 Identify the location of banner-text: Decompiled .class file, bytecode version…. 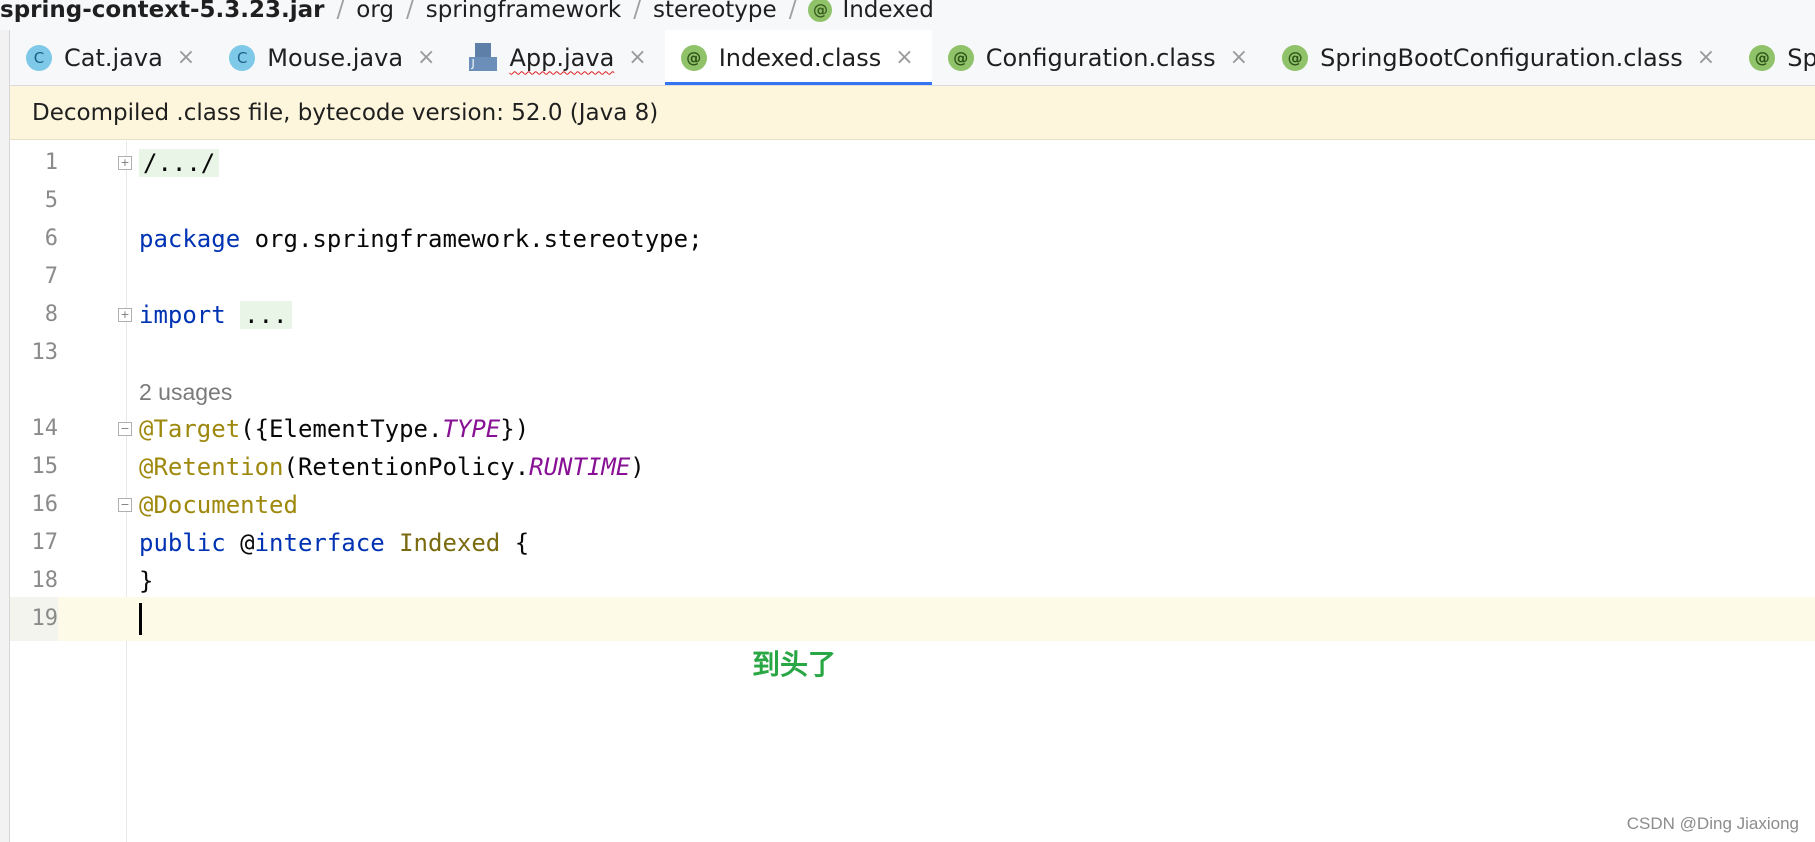
(345, 112).